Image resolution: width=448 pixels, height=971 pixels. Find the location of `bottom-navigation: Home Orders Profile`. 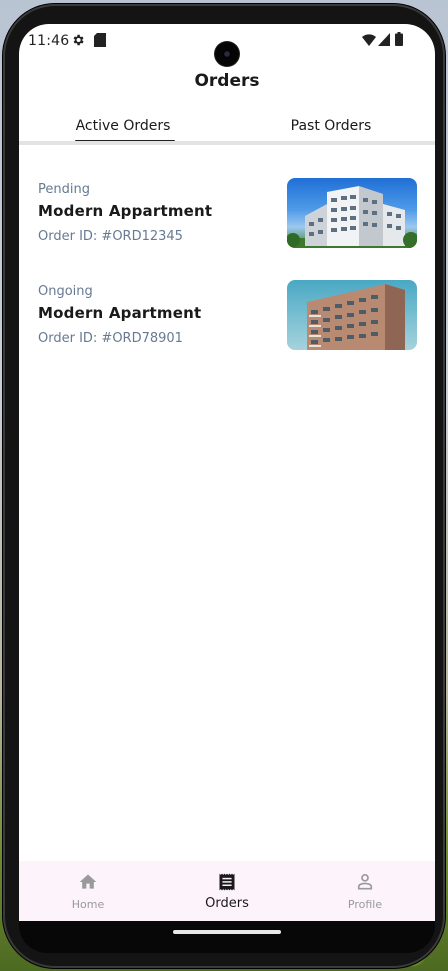

bottom-navigation: Home Orders Profile is located at coordinates (227, 891).